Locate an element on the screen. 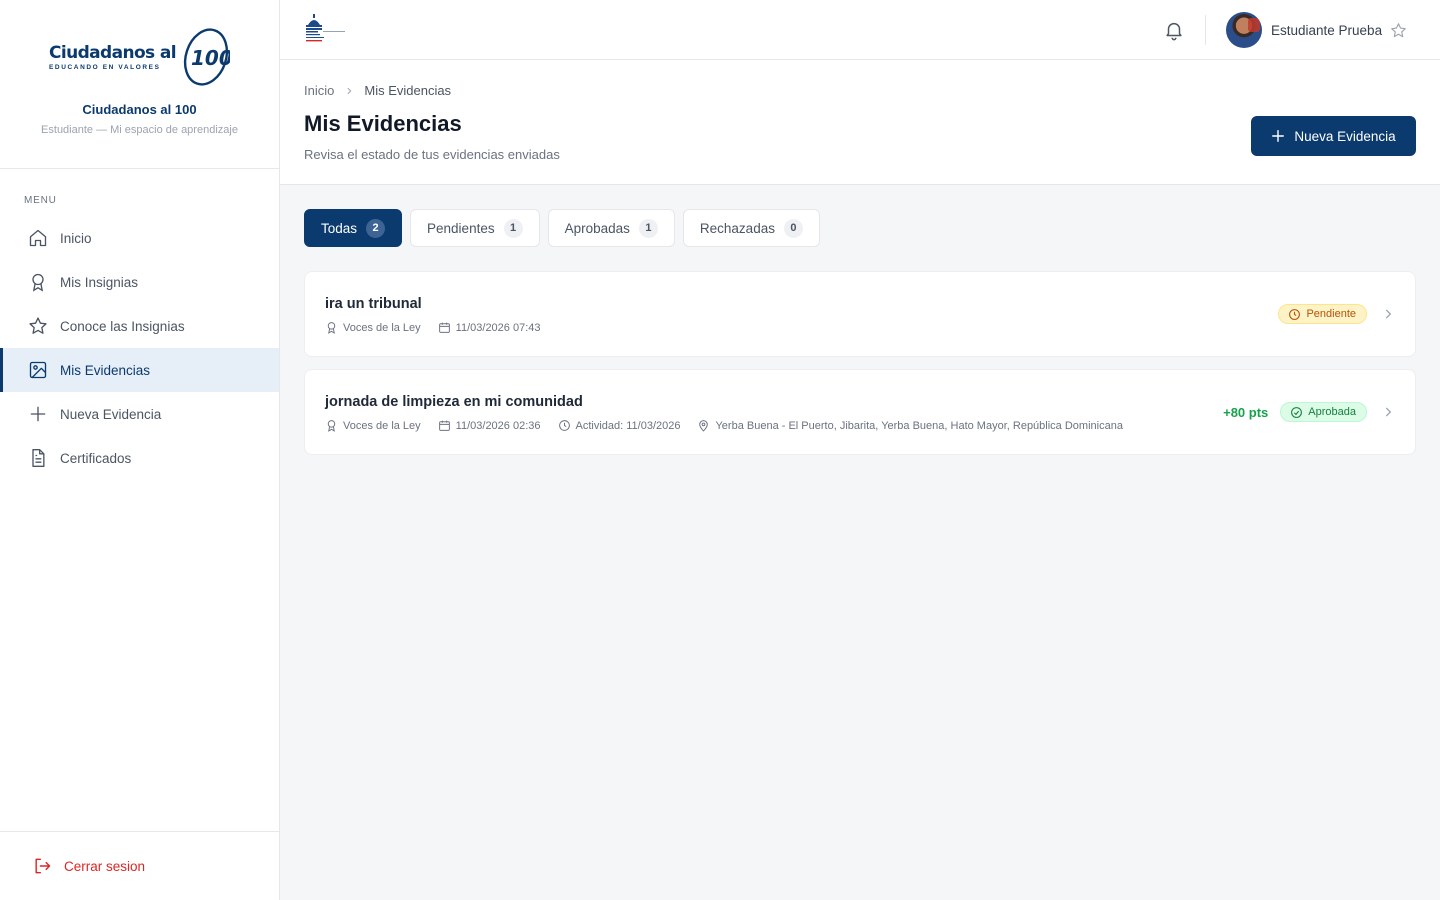 This screenshot has height=900, width=1440. logout-button: Cerrar sesion is located at coordinates (139, 865).